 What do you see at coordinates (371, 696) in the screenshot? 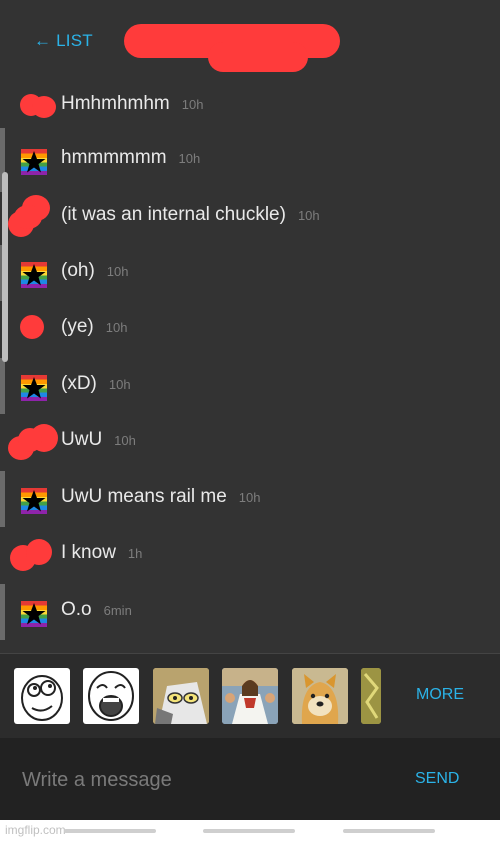
I see `partial-sticker` at bounding box center [371, 696].